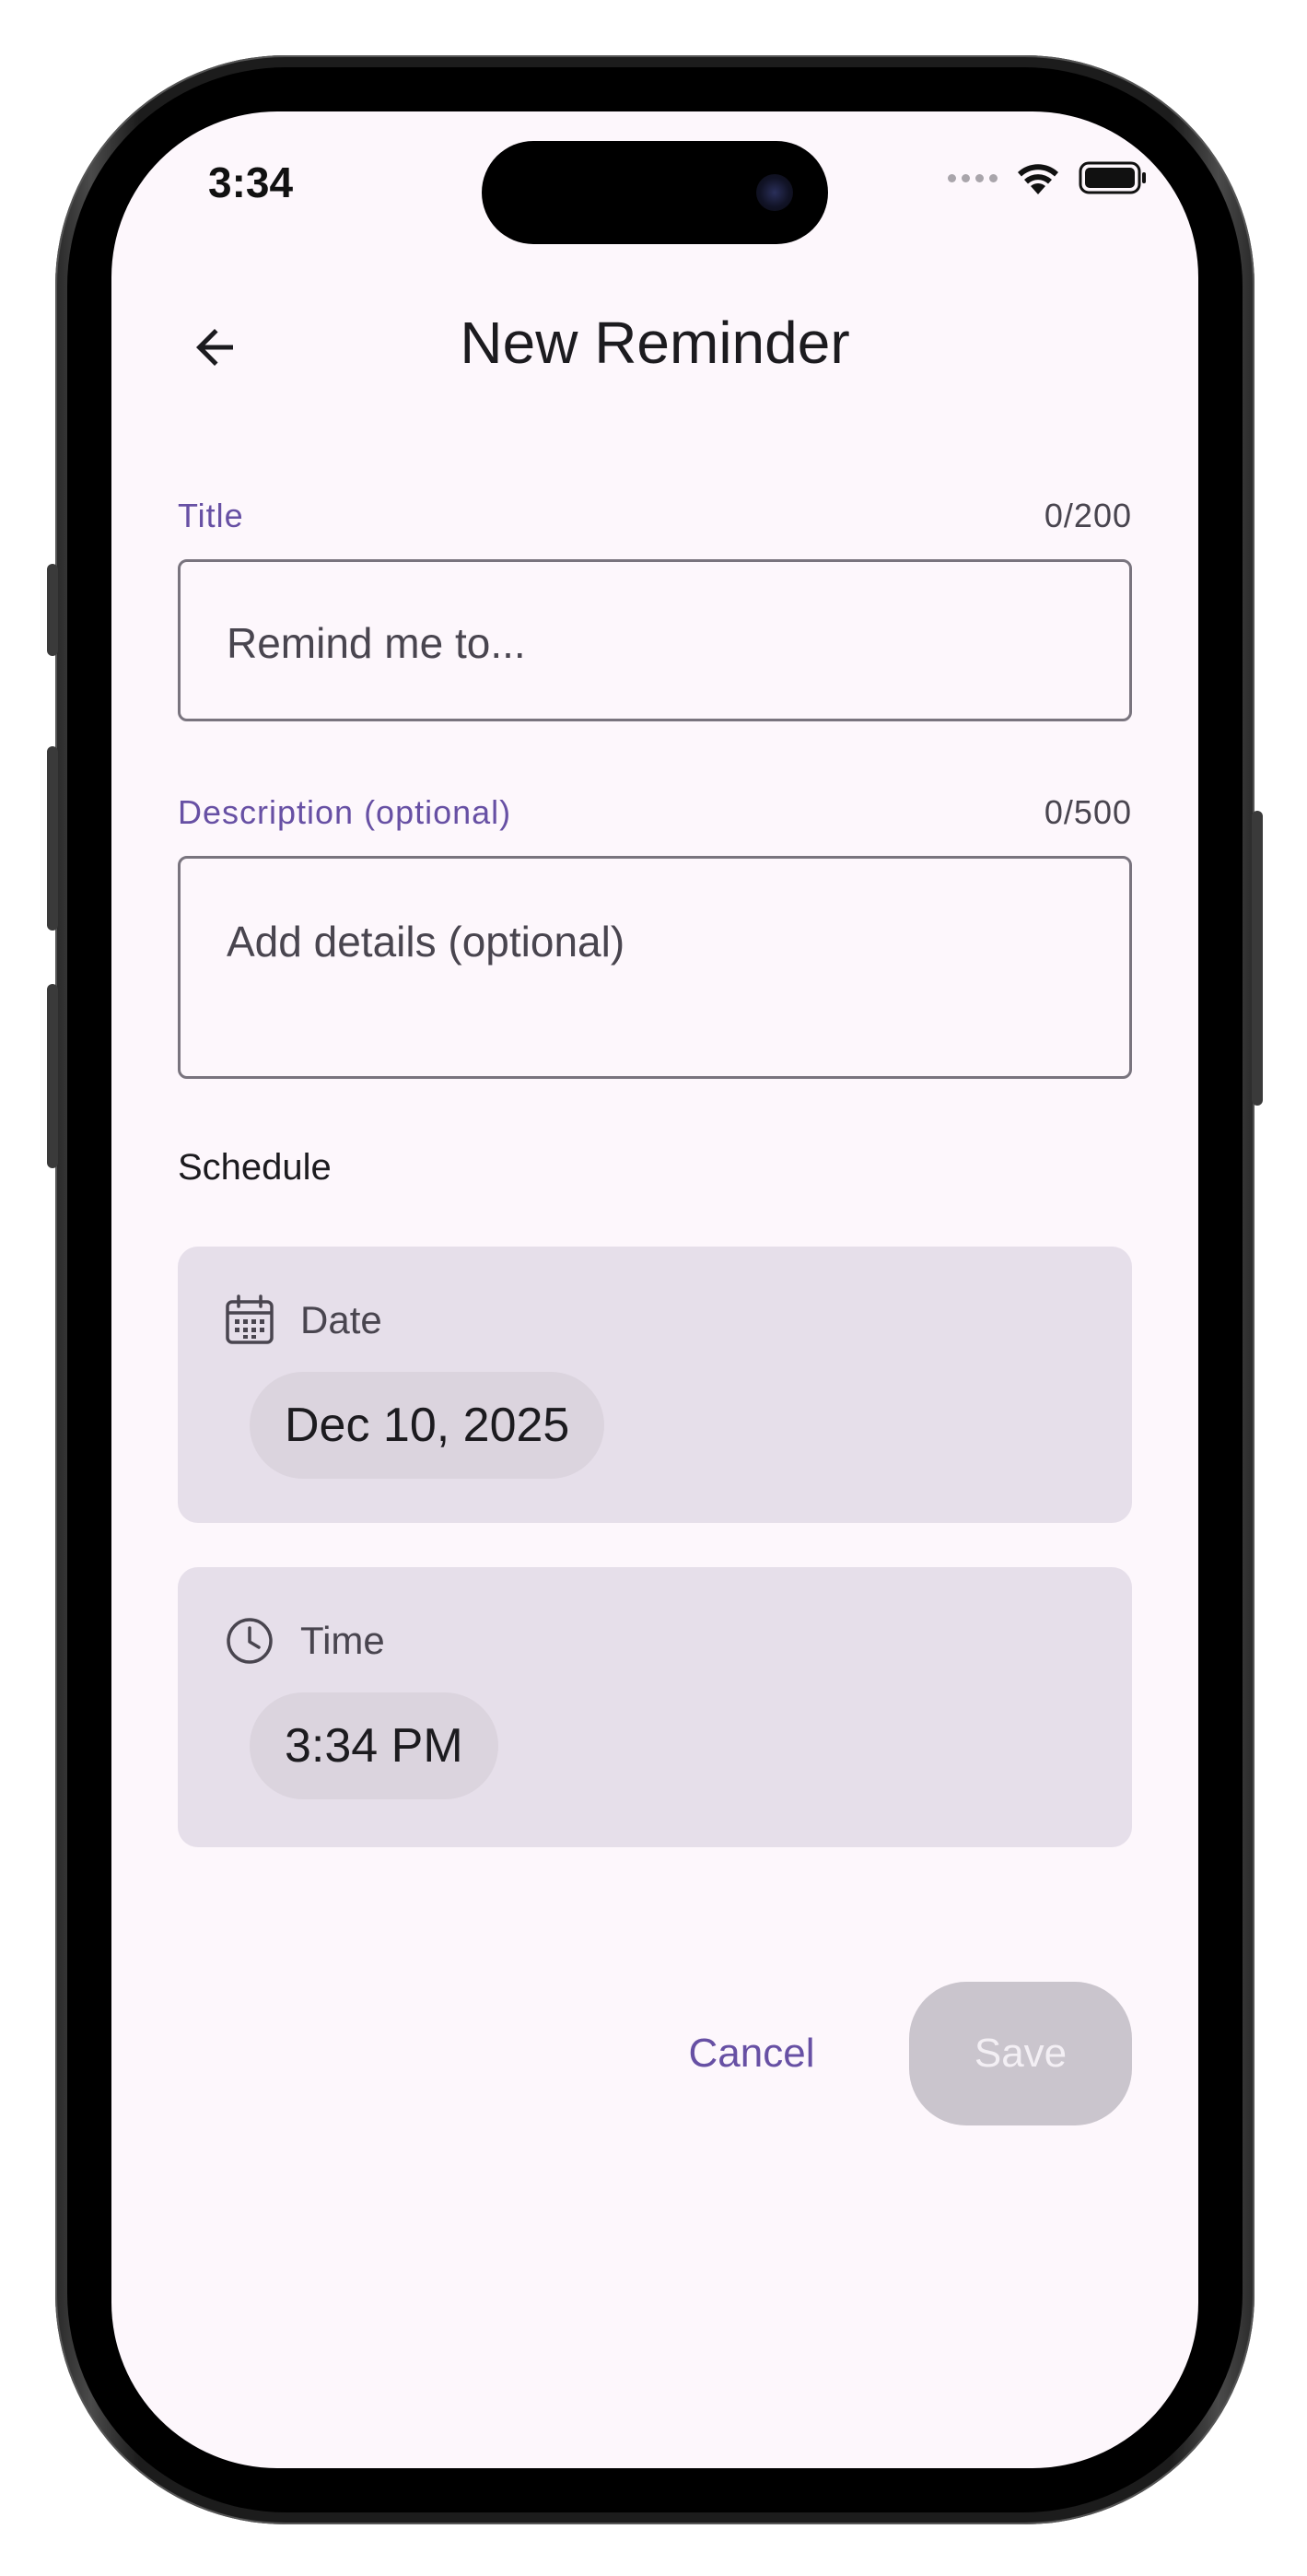 The image size is (1307, 2576). I want to click on title-input, so click(664, 643).